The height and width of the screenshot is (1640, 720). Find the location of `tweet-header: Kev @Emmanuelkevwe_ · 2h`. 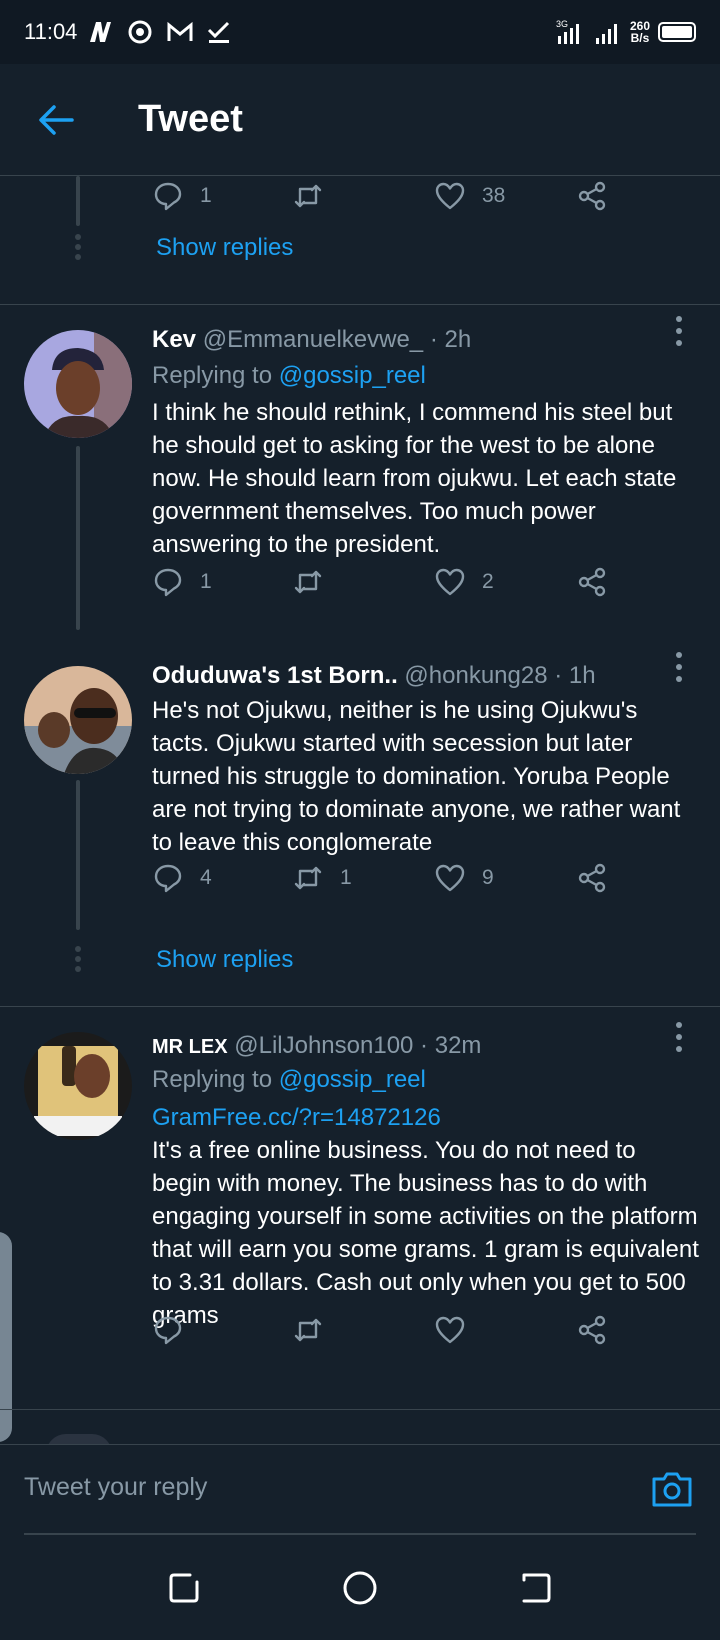

tweet-header: Kev @Emmanuelkevwe_ · 2h is located at coordinates (311, 340).